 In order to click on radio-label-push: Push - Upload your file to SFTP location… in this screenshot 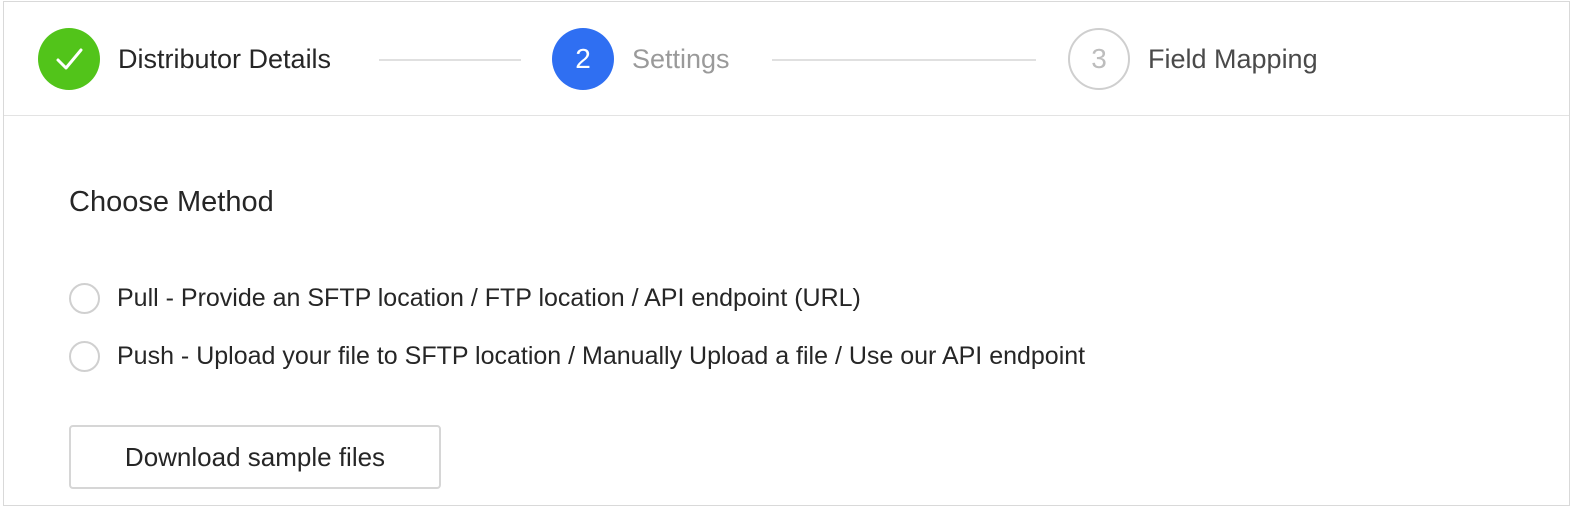, I will do `click(601, 356)`.